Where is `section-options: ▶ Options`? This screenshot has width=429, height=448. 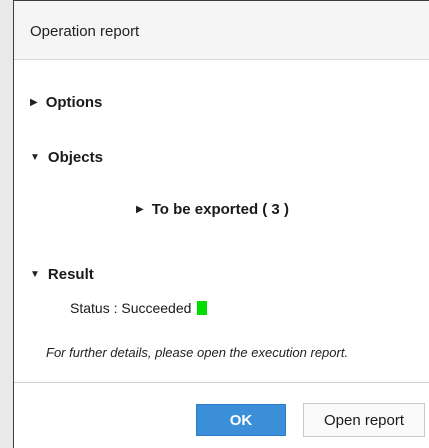 section-options: ▶ Options is located at coordinates (66, 102).